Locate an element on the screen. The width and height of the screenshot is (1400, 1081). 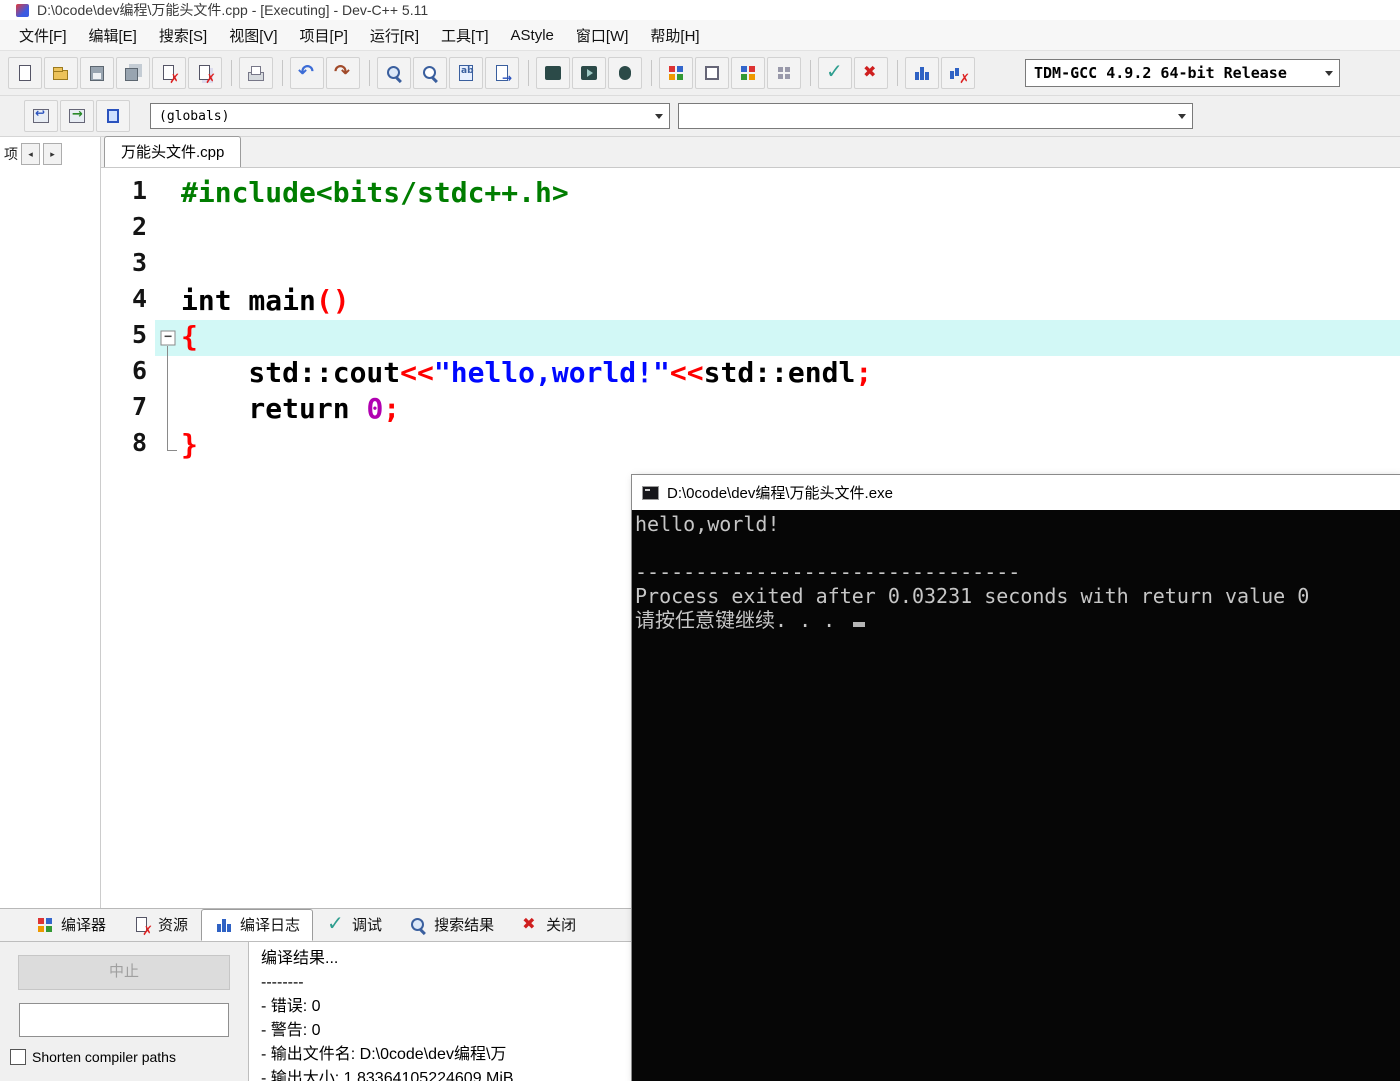
chevron-down-icon is located at coordinates (1182, 118).